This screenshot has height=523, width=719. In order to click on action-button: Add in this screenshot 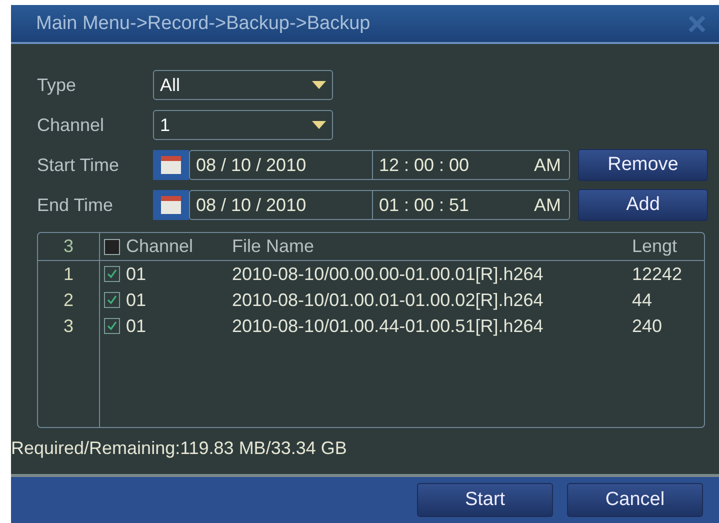, I will do `click(643, 205)`.